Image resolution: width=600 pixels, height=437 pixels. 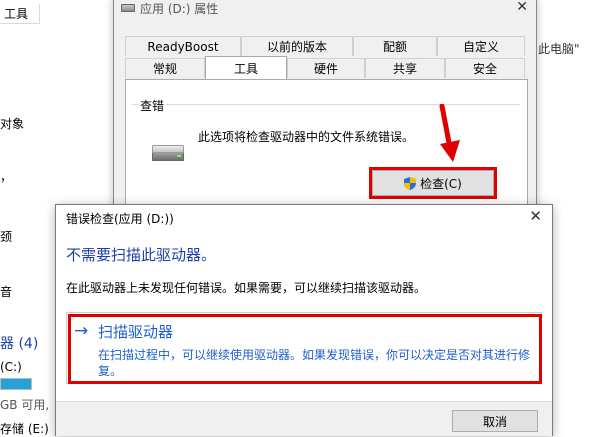 I want to click on dialog-title: 错误检查(应用 (D:)), so click(x=120, y=219).